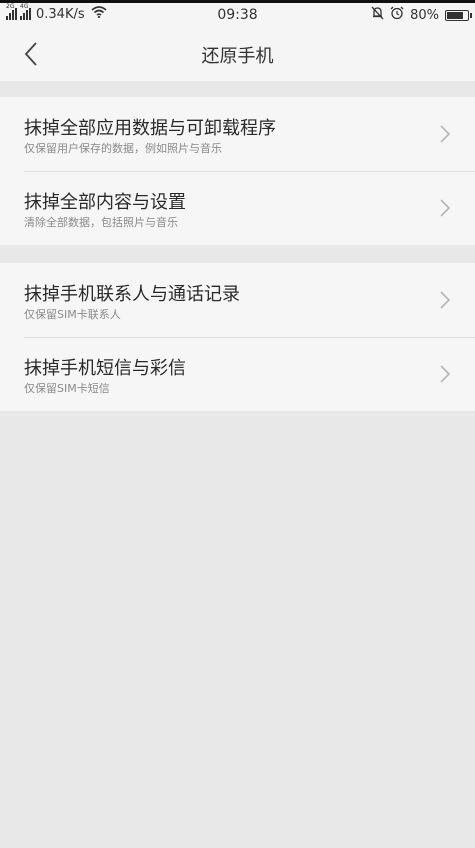  I want to click on item-subtitle: 仅保留SIM卡短信, so click(67, 388).